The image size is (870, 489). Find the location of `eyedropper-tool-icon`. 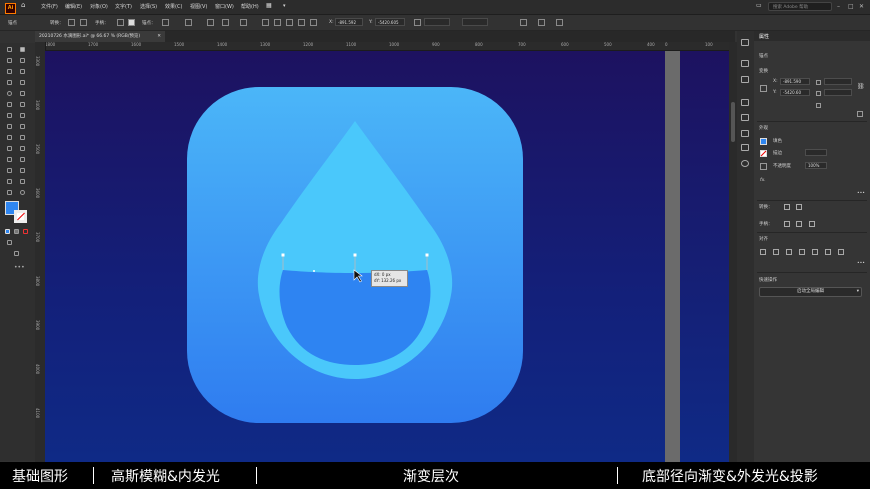

eyedropper-tool-icon is located at coordinates (23, 160).